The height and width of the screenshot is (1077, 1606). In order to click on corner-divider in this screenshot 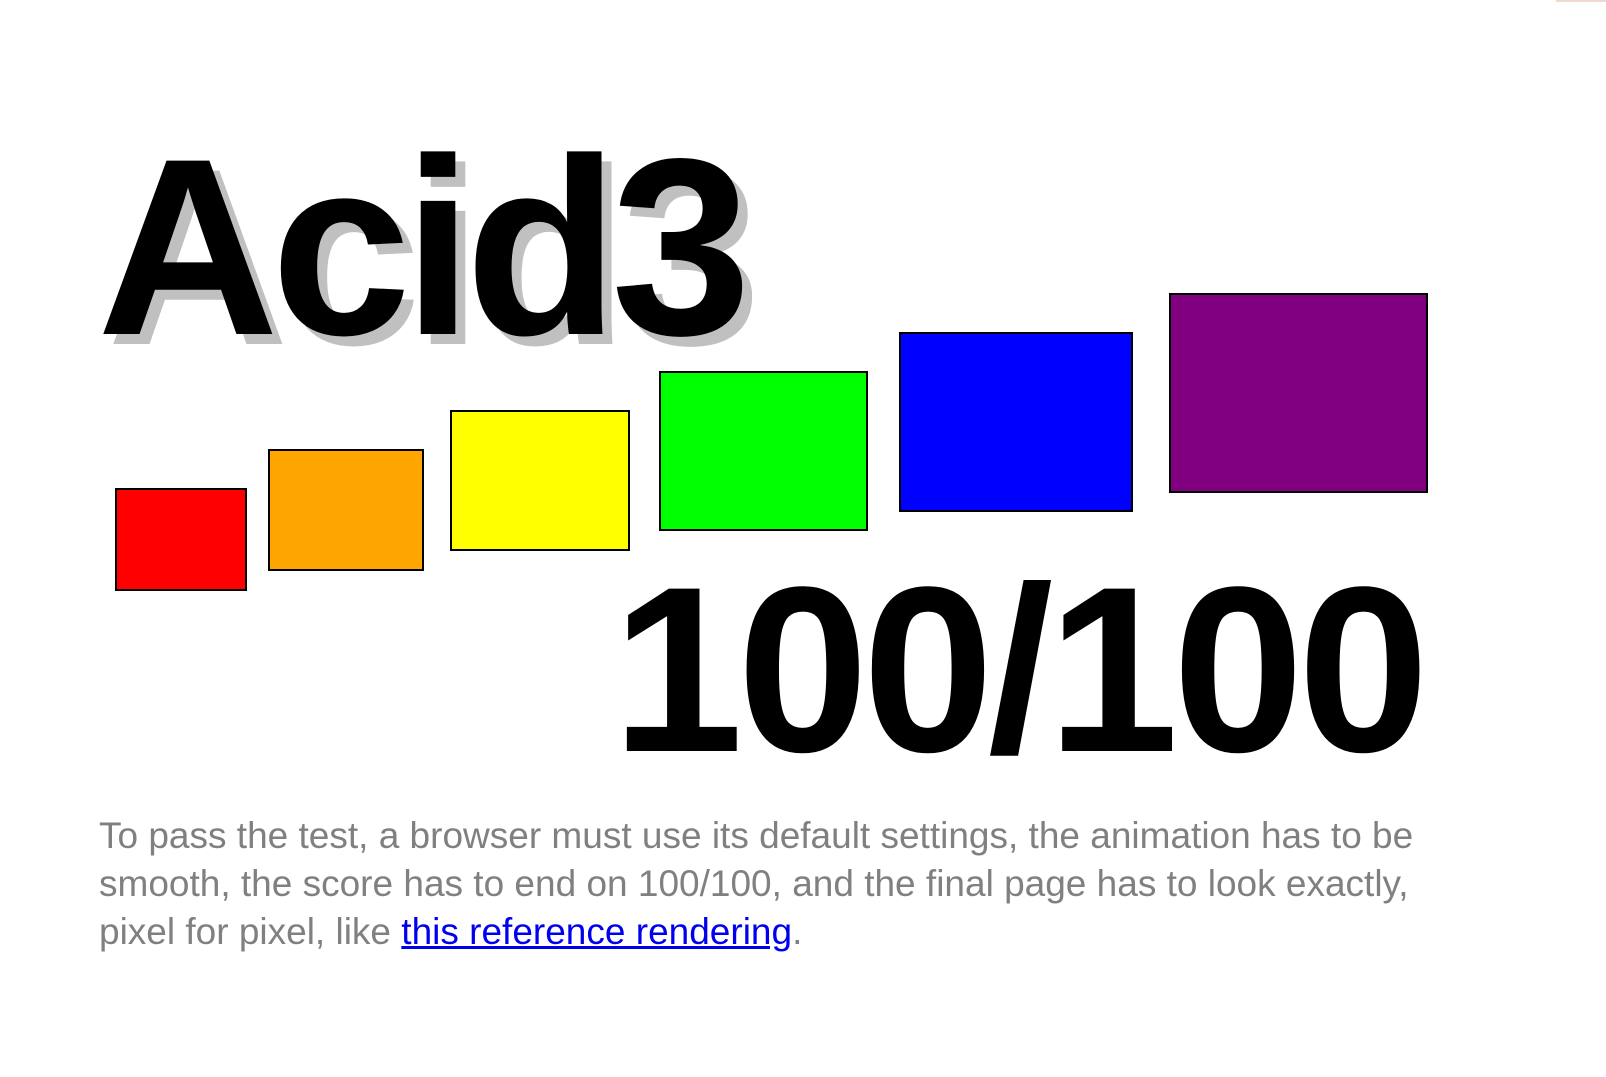, I will do `click(1581, 1)`.